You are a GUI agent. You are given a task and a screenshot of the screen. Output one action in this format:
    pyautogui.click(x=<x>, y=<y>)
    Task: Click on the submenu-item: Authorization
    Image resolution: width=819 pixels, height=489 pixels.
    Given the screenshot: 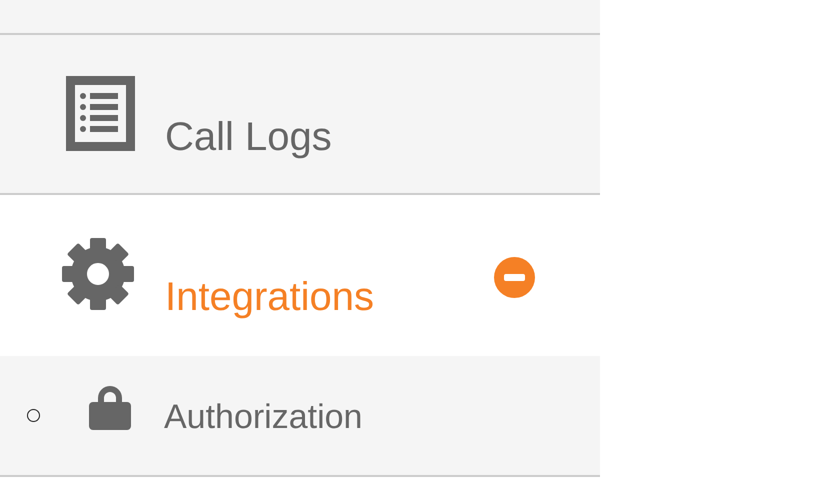 What is the action you would take?
    pyautogui.click(x=263, y=417)
    